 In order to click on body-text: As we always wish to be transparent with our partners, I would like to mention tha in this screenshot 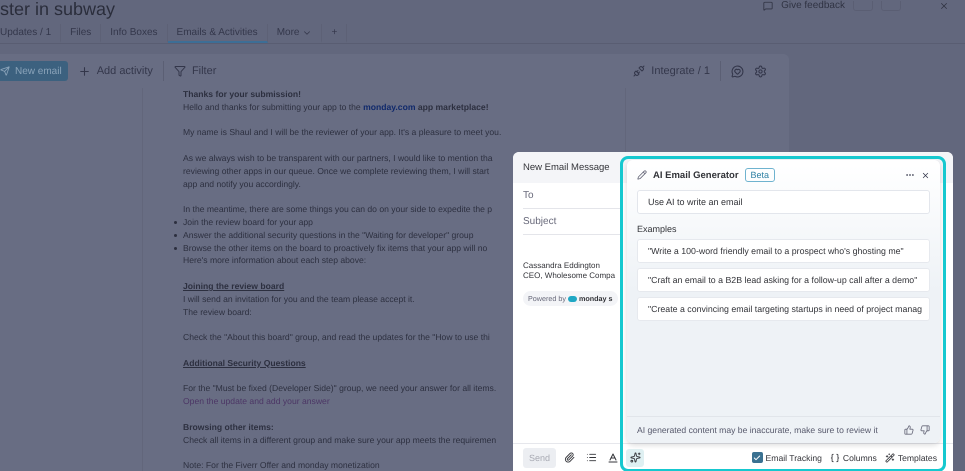, I will do `click(338, 158)`.